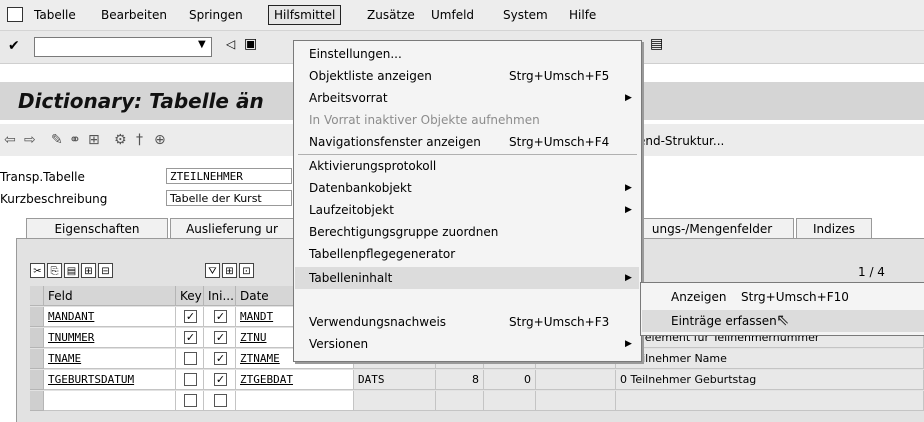 The image size is (924, 422). I want to click on menu-item-navigationsfenster: Navigationsfenster anzeigen Strg+Umsch+F4, so click(471, 142).